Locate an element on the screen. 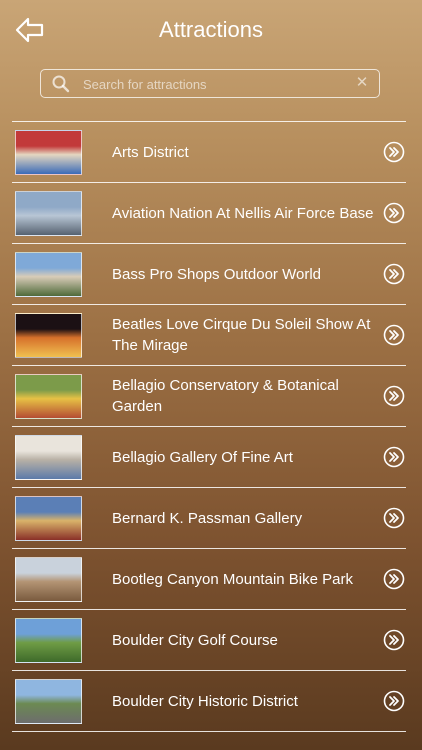 The width and height of the screenshot is (422, 750). attraction-name: Boulder City Golf Course is located at coordinates (195, 640).